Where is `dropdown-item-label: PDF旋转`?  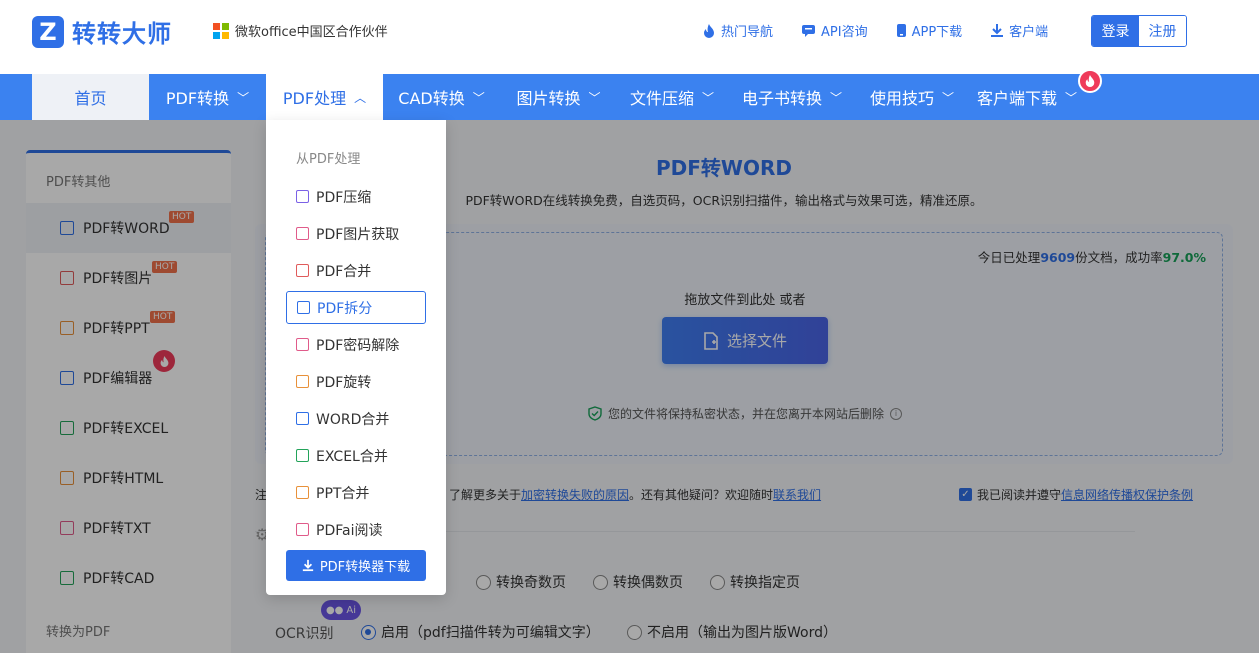
dropdown-item-label: PDF旋转 is located at coordinates (344, 382).